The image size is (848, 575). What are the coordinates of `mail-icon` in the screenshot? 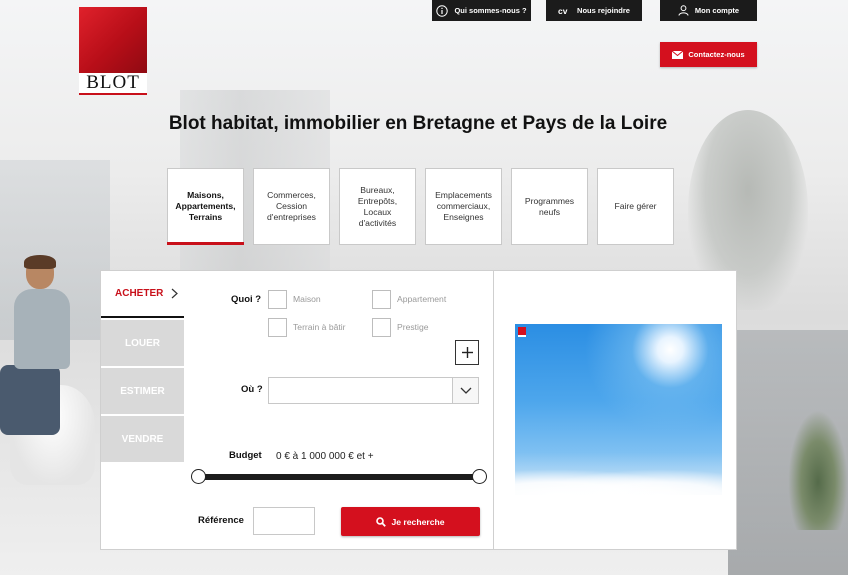 It's located at (678, 54).